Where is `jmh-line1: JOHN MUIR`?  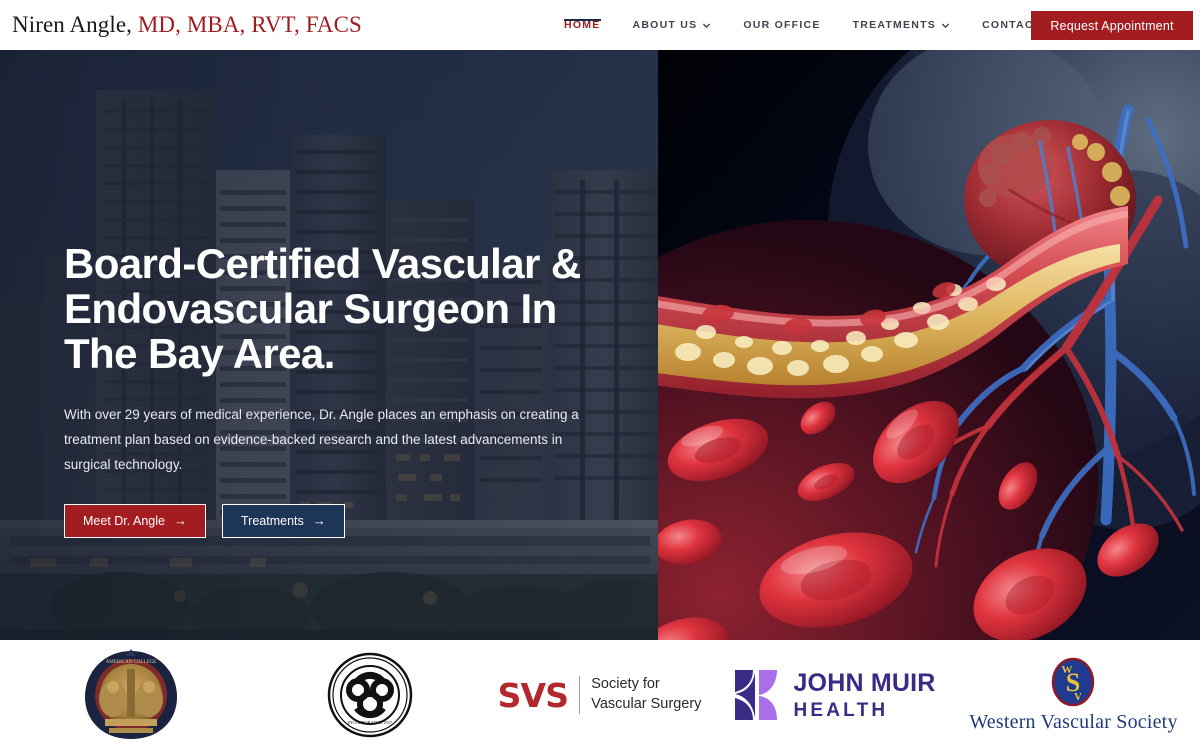 jmh-line1: JOHN MUIR is located at coordinates (864, 682).